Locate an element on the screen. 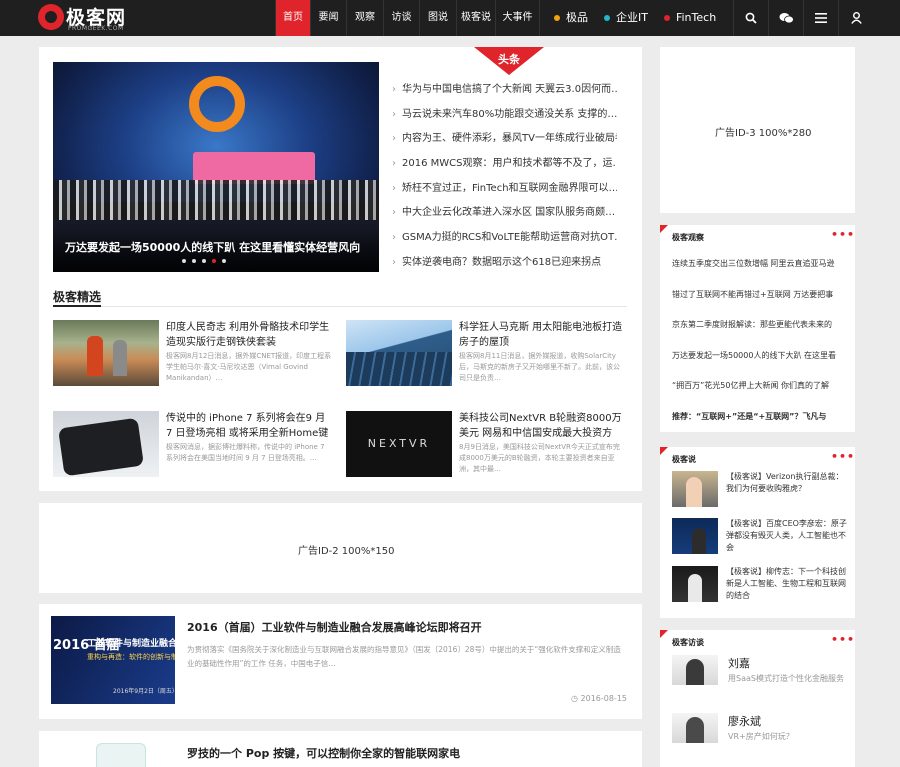 Image resolution: width=900 pixels, height=767 pixels. sidebar-talk-title: 极客说 is located at coordinates (684, 459).